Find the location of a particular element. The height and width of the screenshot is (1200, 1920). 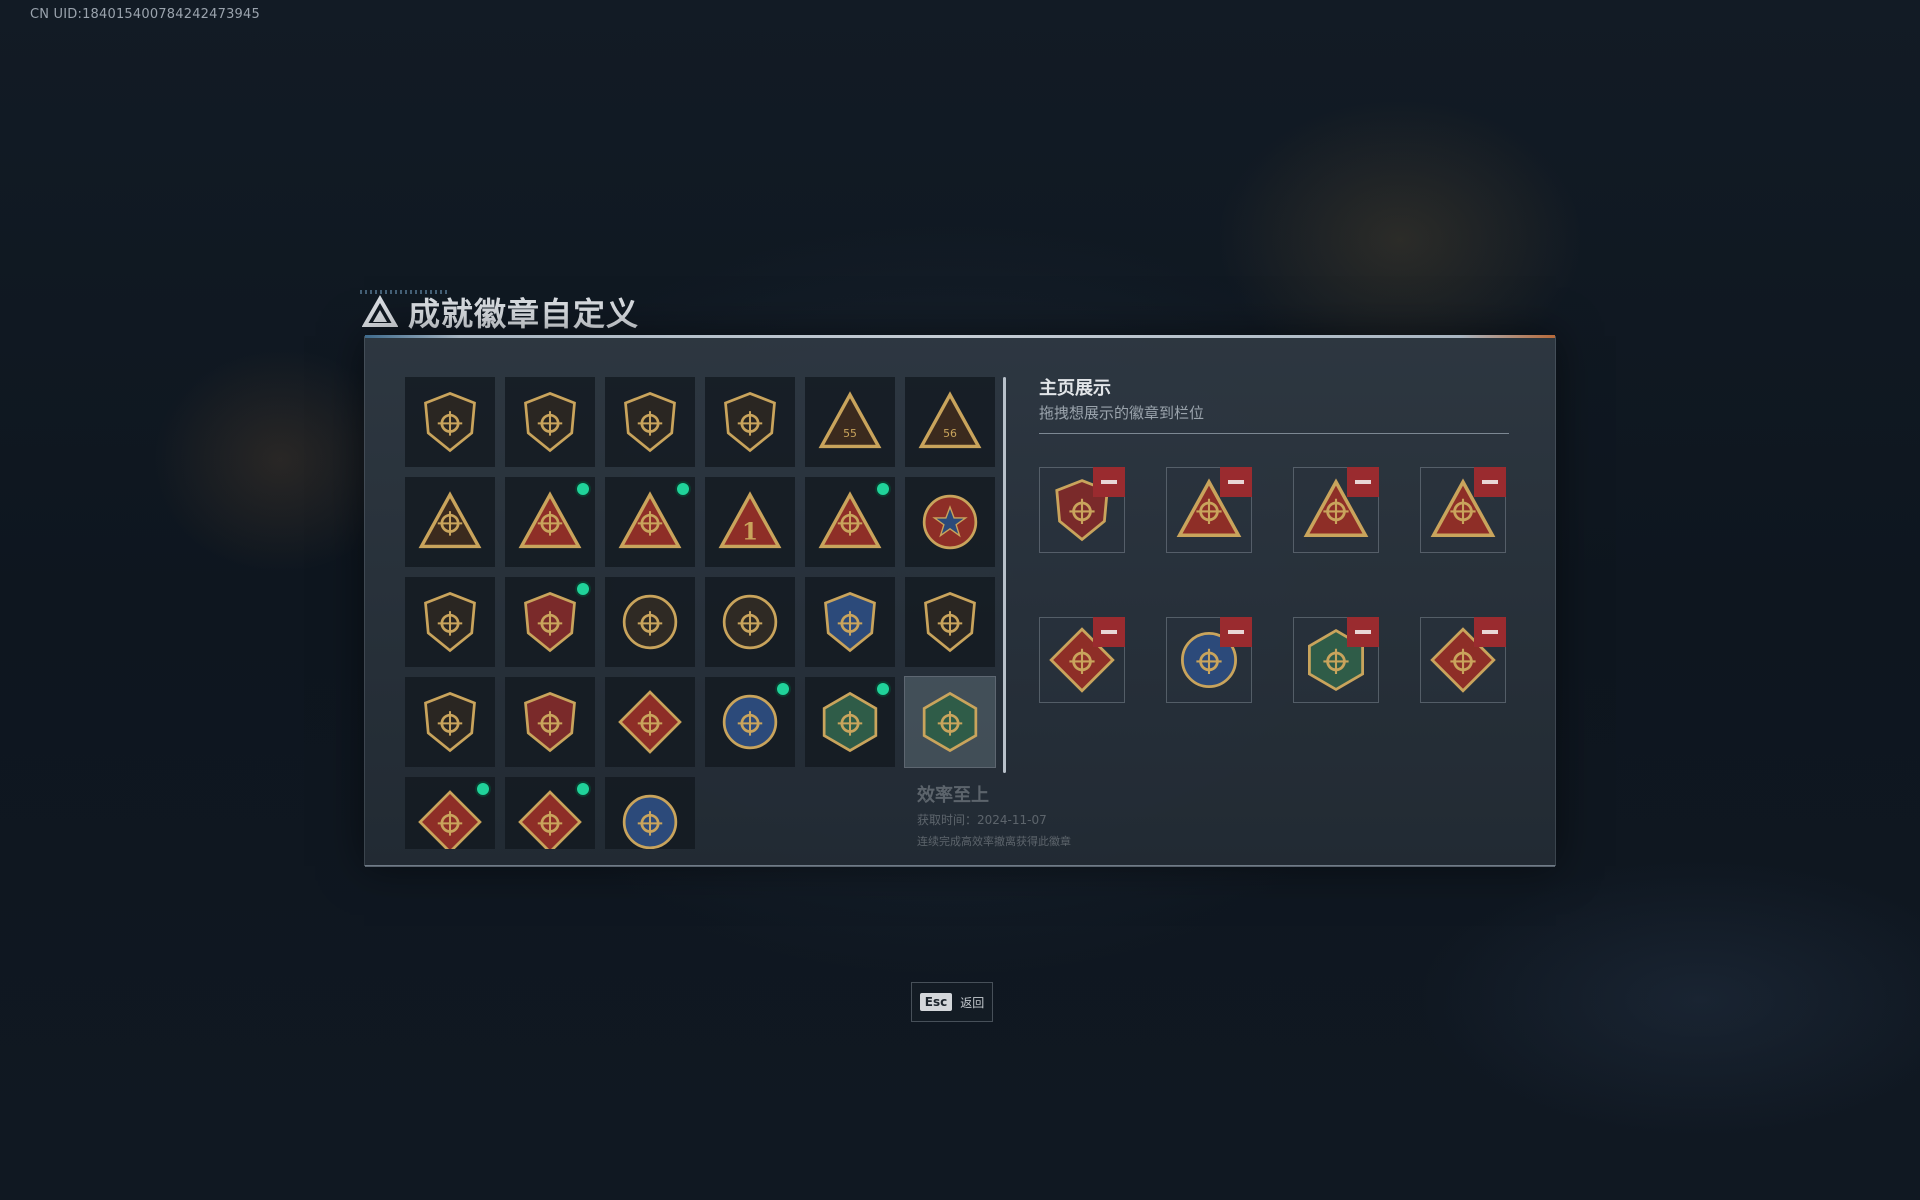

rifle-shield-badge-icon is located at coordinates (950, 622).